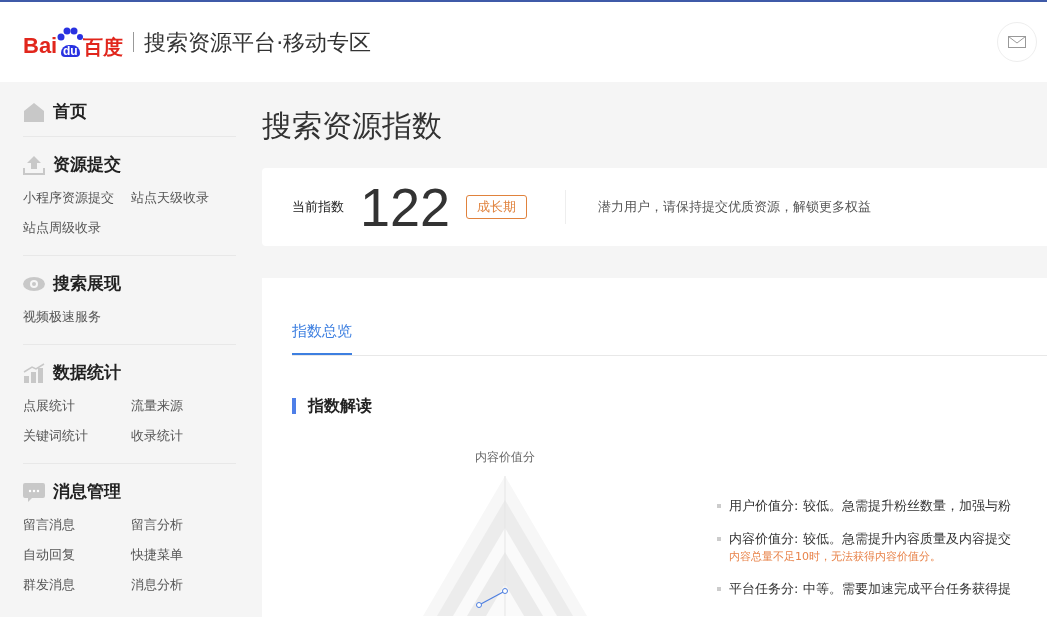 This screenshot has height=617, width=1047. What do you see at coordinates (491, 597) in the screenshot?
I see `radar-data-line` at bounding box center [491, 597].